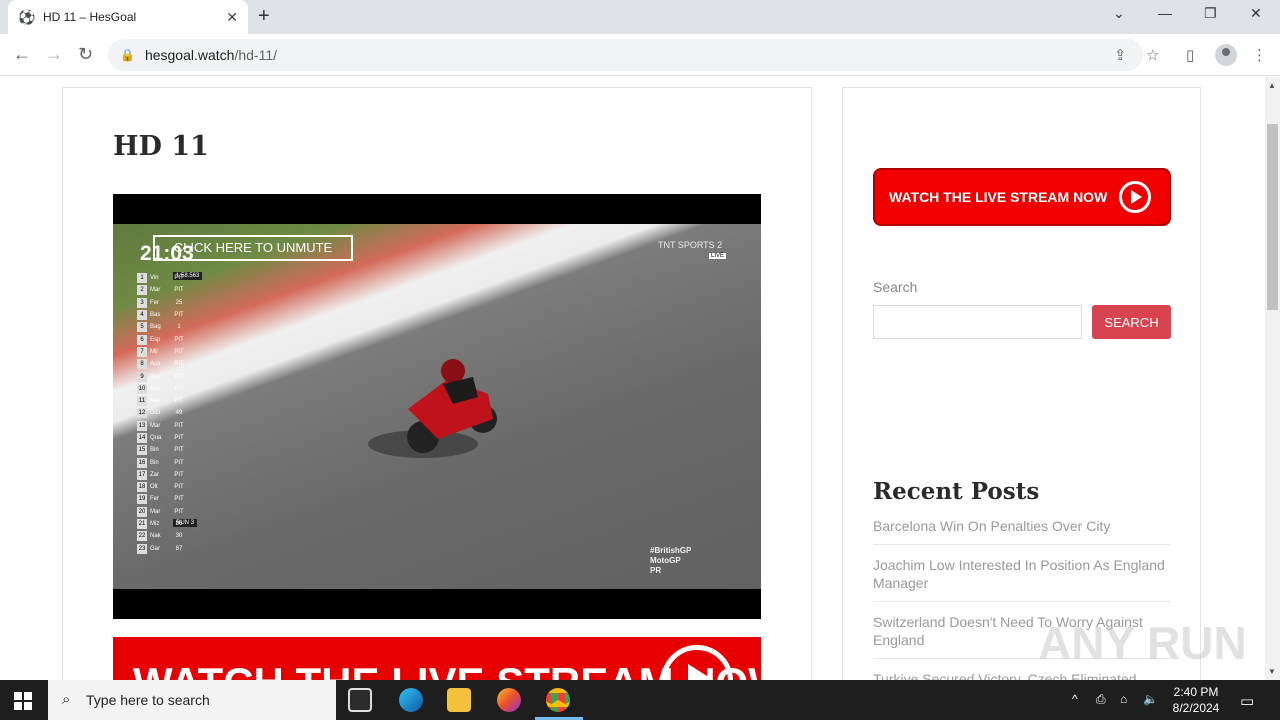 Image resolution: width=1280 pixels, height=720 pixels. What do you see at coordinates (166, 364) in the screenshot?
I see `standings-row: 8 Aco PIT` at bounding box center [166, 364].